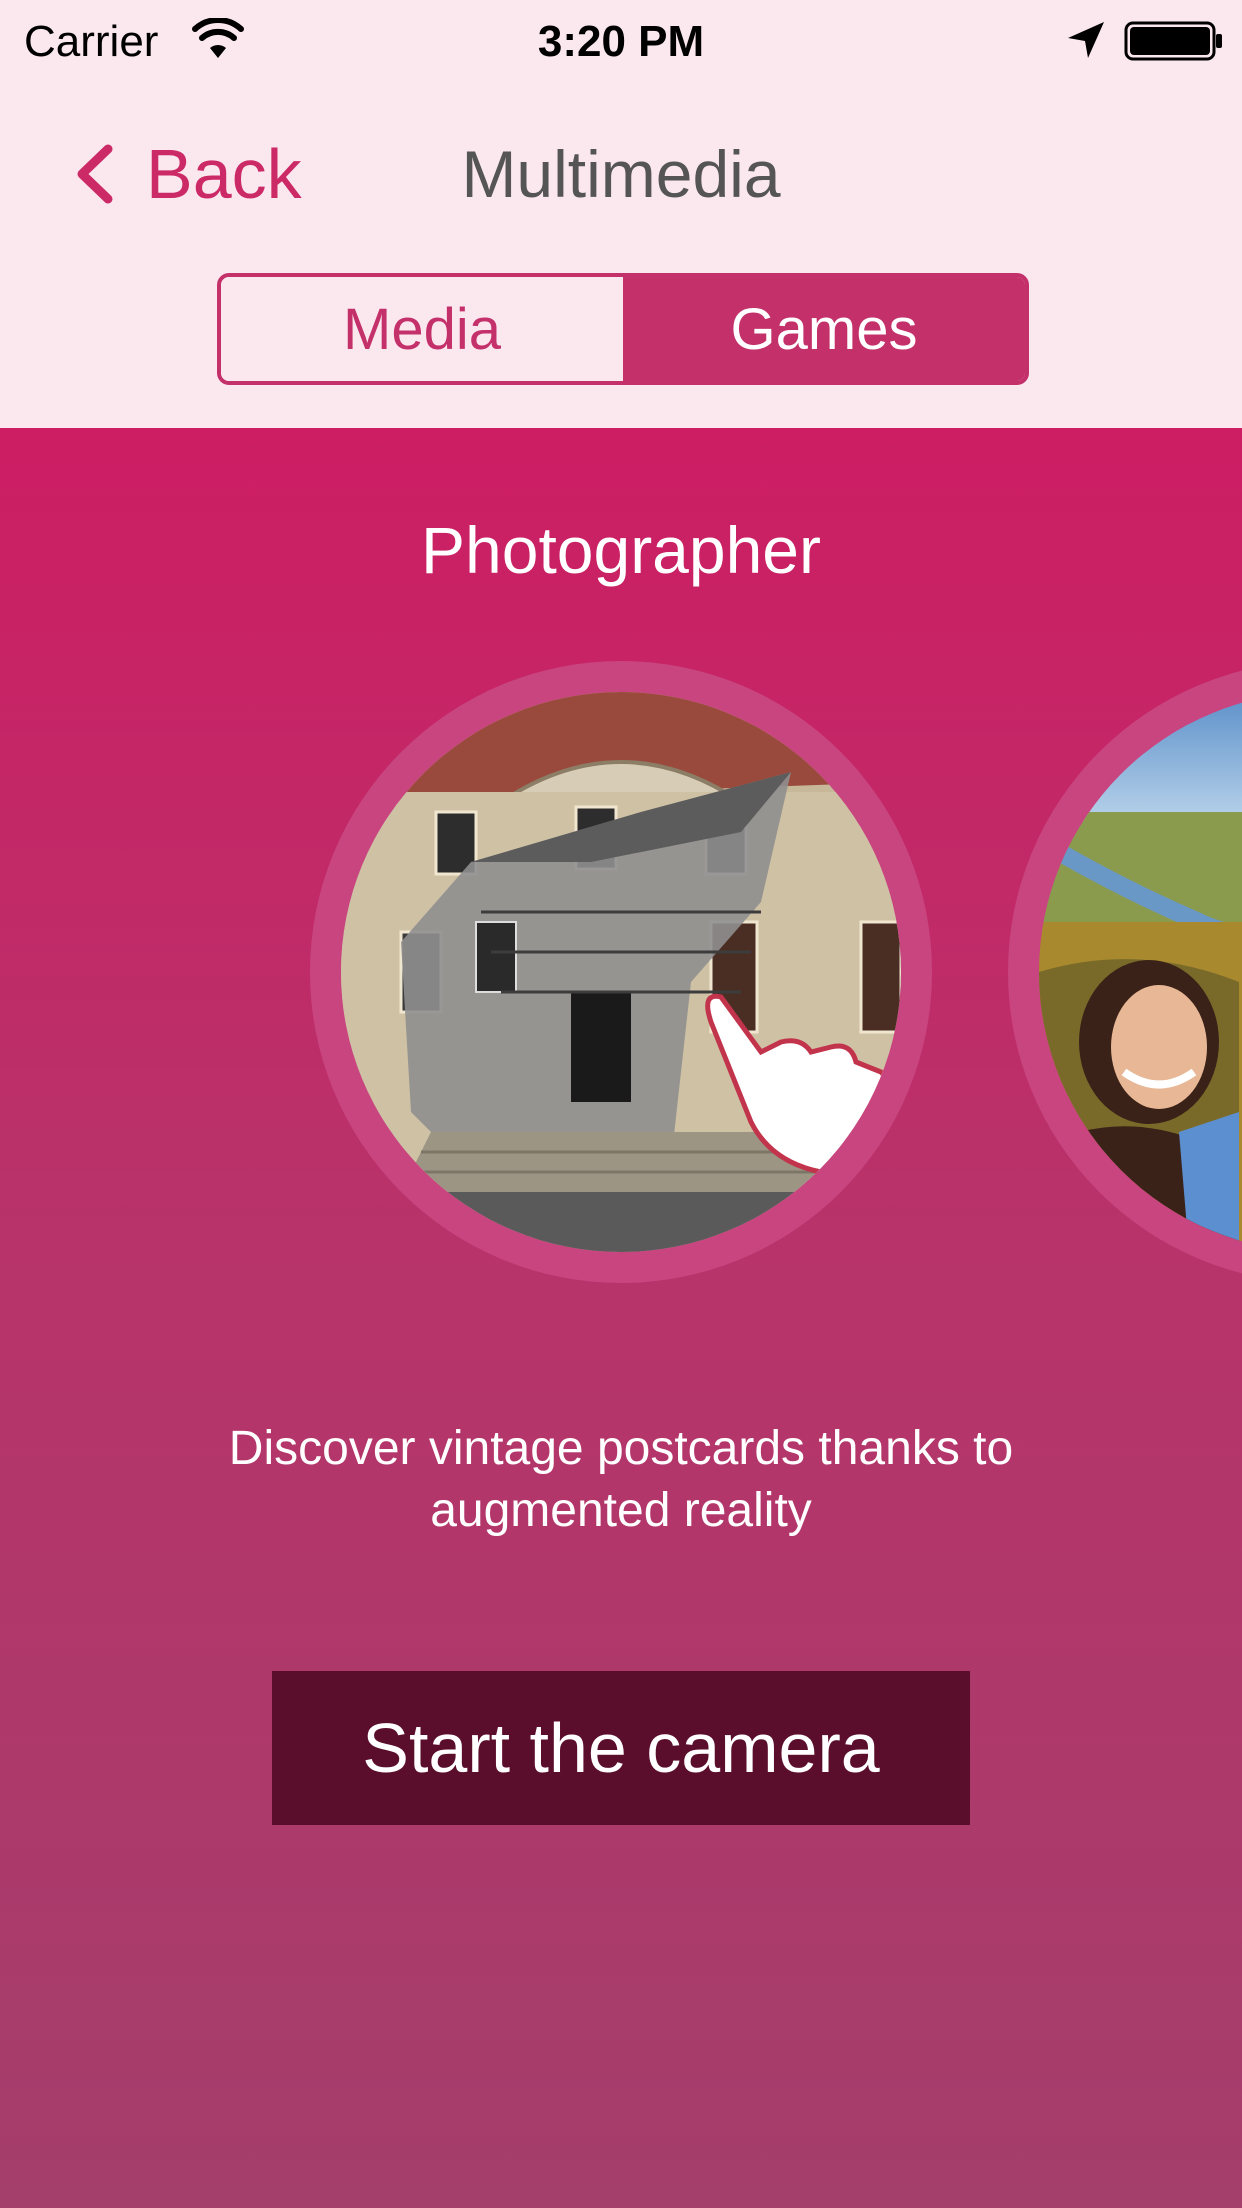 This screenshot has height=2208, width=1242. I want to click on segmented-control: Media Games, so click(623, 329).